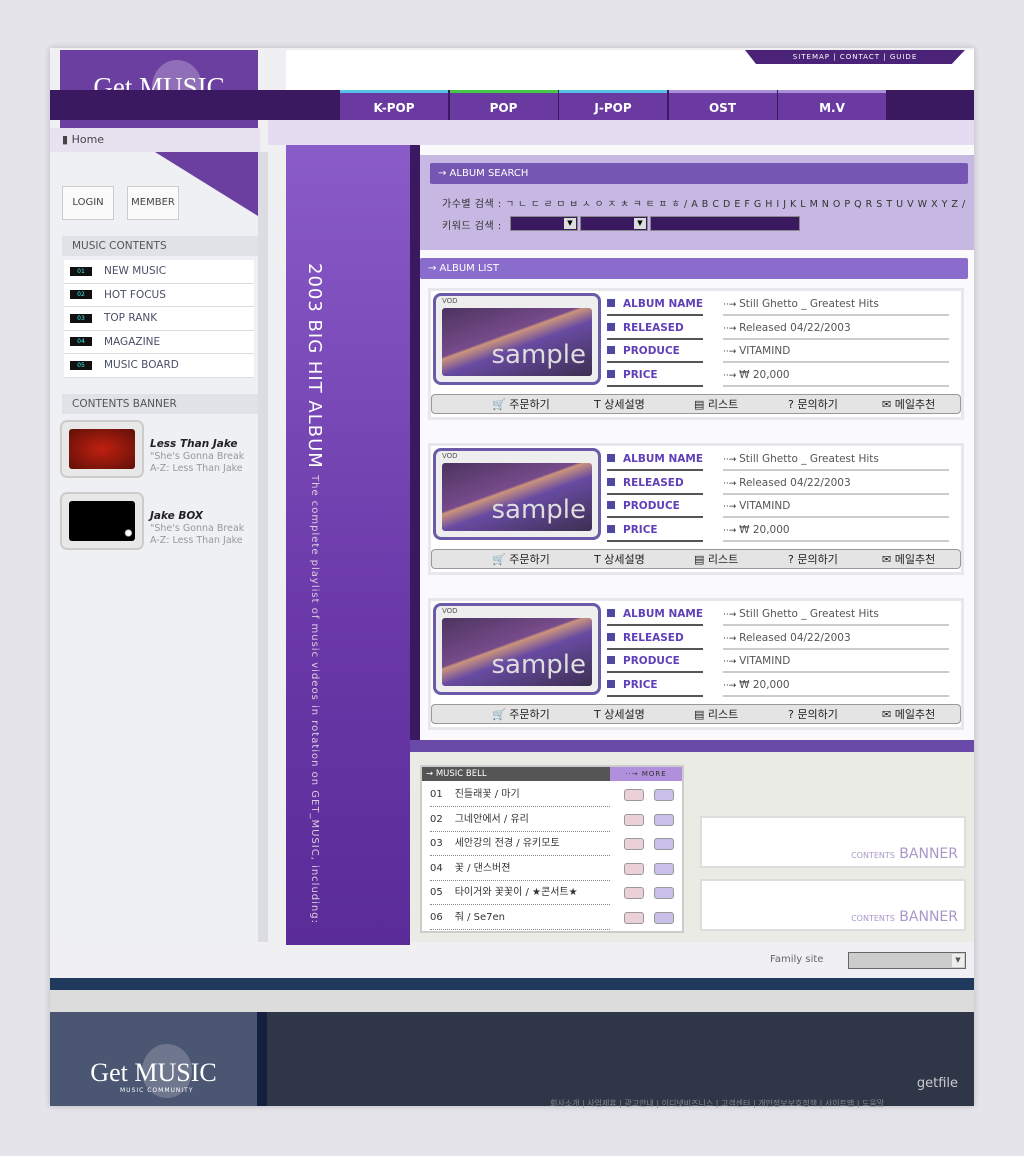  I want to click on album-price: ₩ 20,000, so click(836, 375).